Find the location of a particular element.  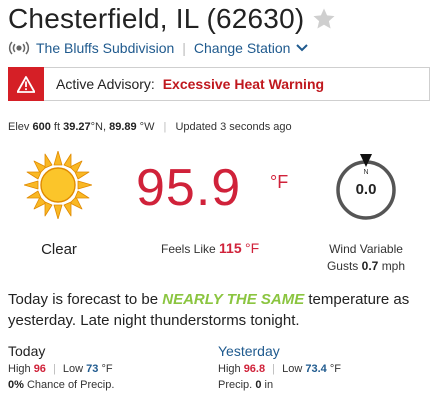

yesterday-title: Yesterday is located at coordinates (279, 351).